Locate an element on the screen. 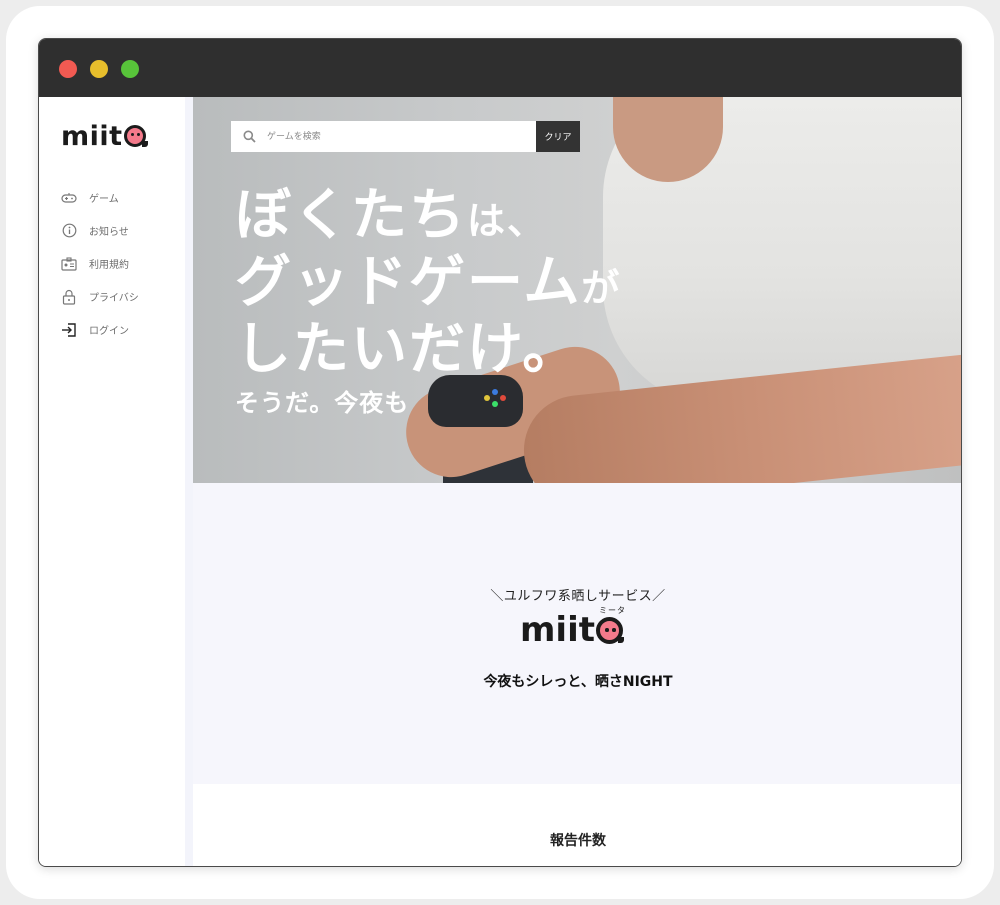 Image resolution: width=1000 pixels, height=905 pixels. sidebar-item-privacy: プライバシ is located at coordinates (100, 296).